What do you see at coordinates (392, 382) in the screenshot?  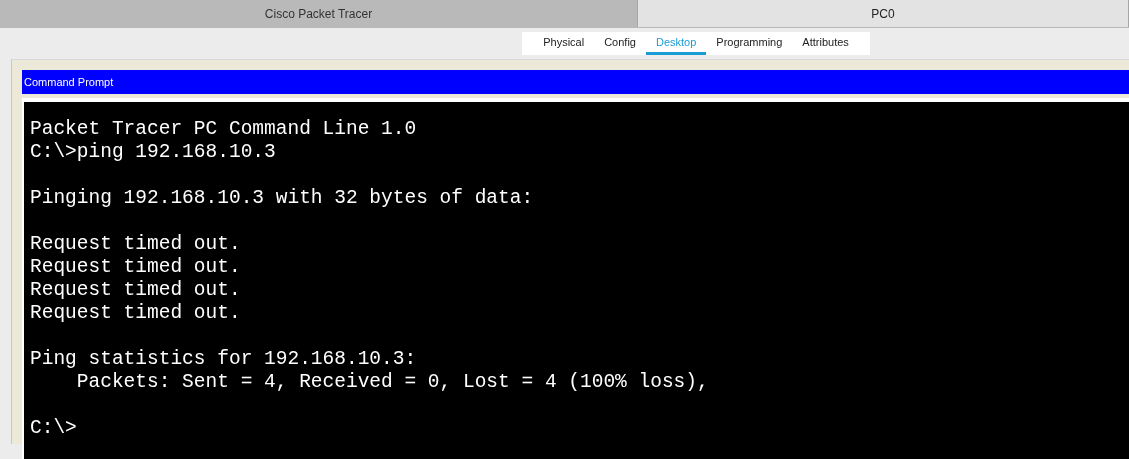 I see `terminal-line: Packets: Sent = 4, Received = 0, Lost = 4 (100% loss),` at bounding box center [392, 382].